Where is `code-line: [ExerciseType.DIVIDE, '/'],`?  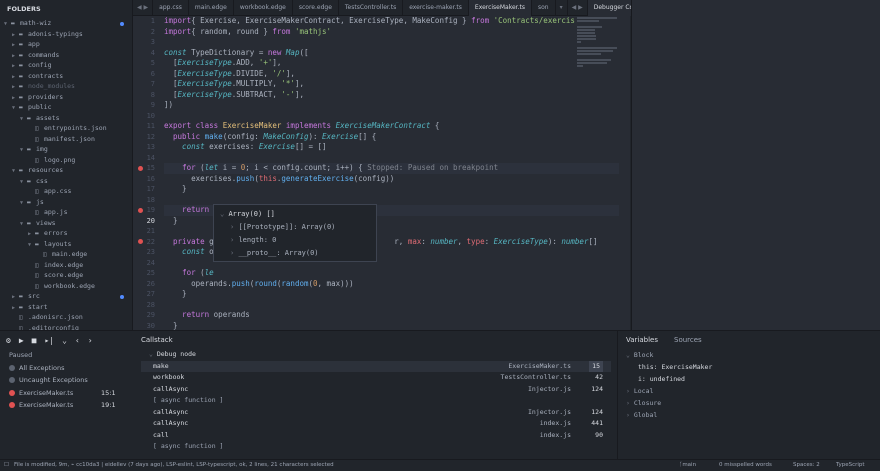
code-line: [ExerciseType.DIVIDE, '/'], is located at coordinates (391, 74).